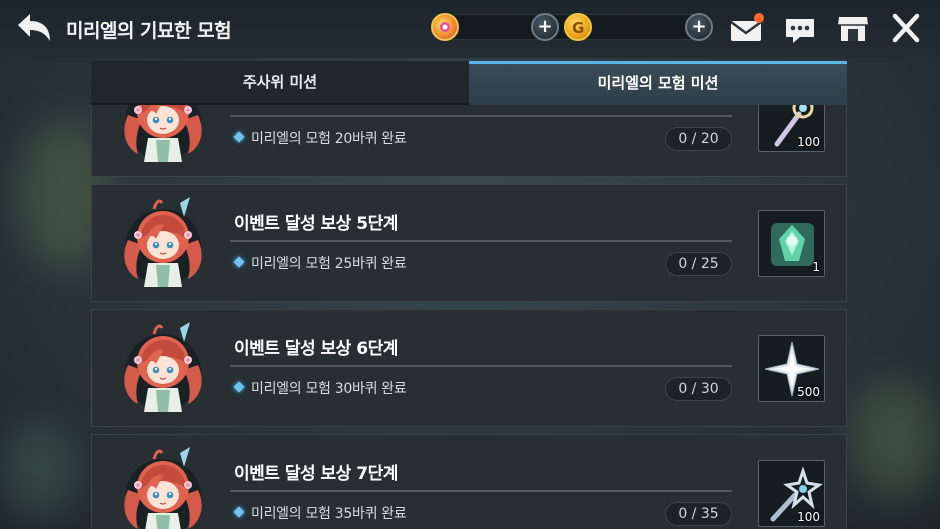 Image resolution: width=940 pixels, height=529 pixels. I want to click on notification-dot, so click(759, 18).